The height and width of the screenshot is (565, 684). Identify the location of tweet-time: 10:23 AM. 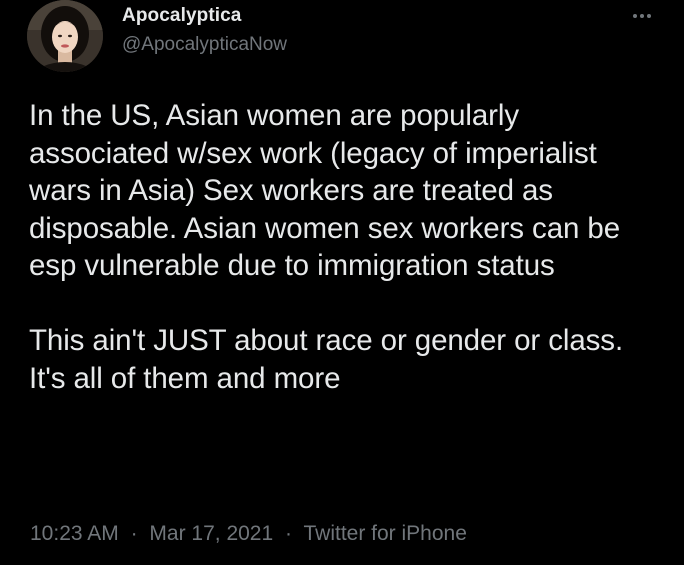
(74, 533).